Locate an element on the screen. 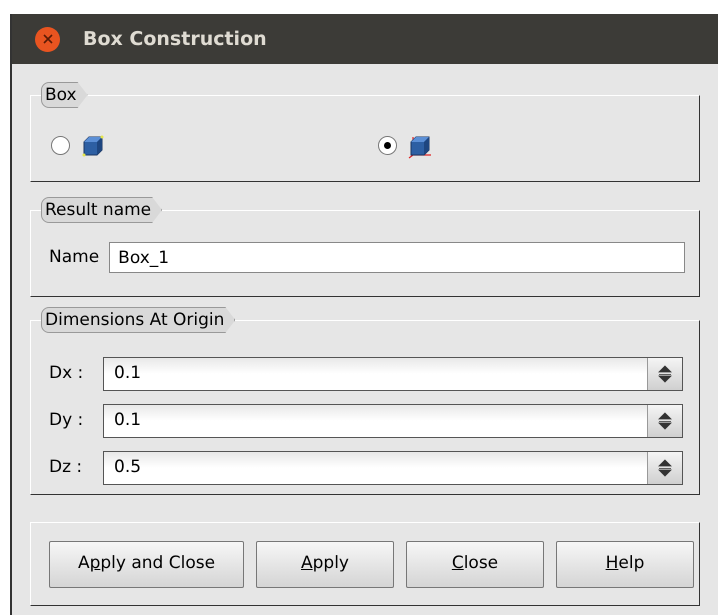  field-label: Name is located at coordinates (74, 257).